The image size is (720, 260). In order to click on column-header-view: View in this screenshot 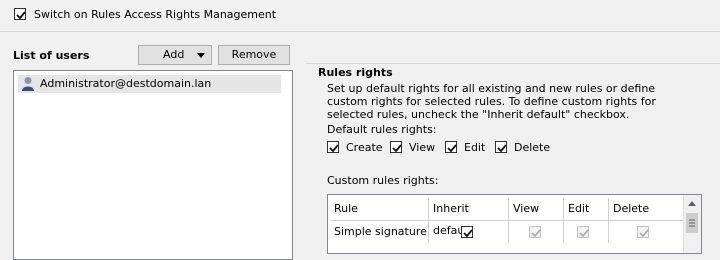, I will do `click(536, 209)`.